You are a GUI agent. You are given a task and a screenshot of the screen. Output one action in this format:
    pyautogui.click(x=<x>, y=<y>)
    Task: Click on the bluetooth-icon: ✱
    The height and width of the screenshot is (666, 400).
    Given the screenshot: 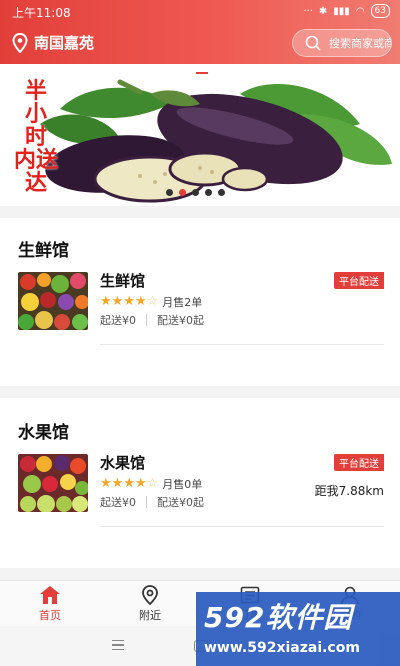 What is the action you would take?
    pyautogui.click(x=323, y=11)
    